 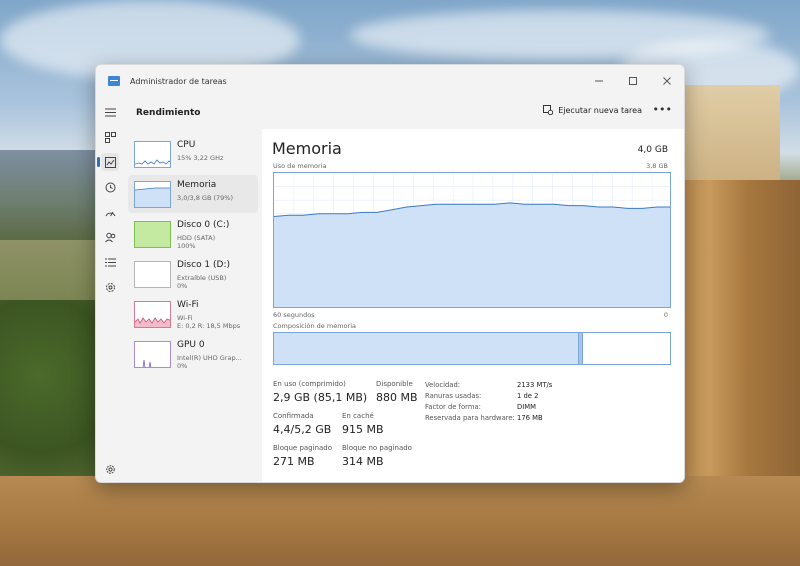 What do you see at coordinates (526, 407) in the screenshot?
I see `detail-value: DIMM` at bounding box center [526, 407].